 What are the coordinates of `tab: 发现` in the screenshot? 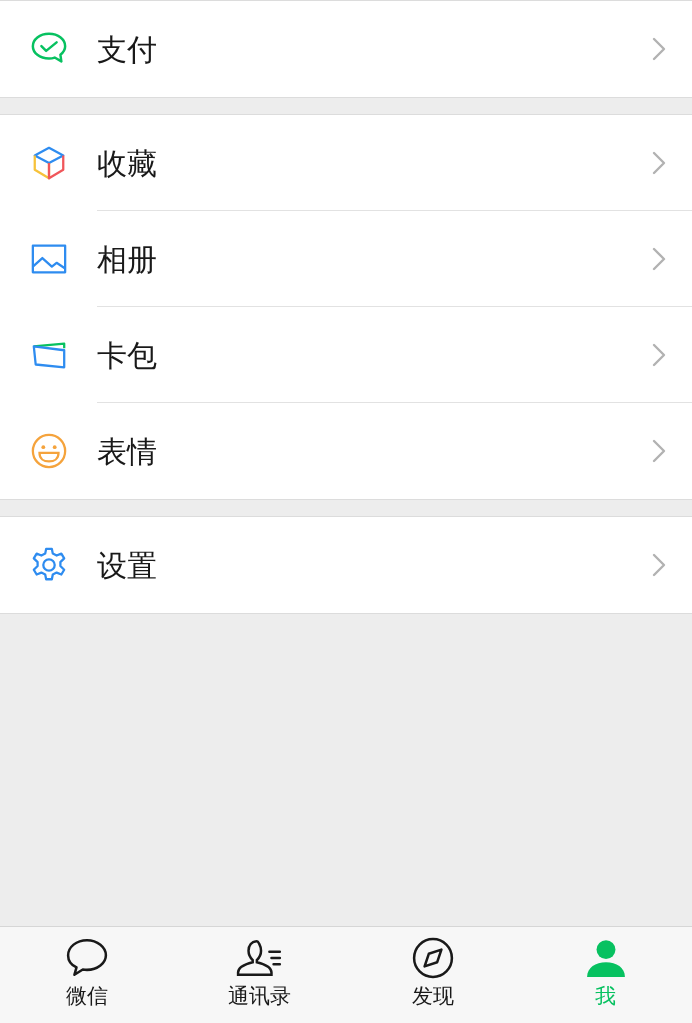 It's located at (432, 975).